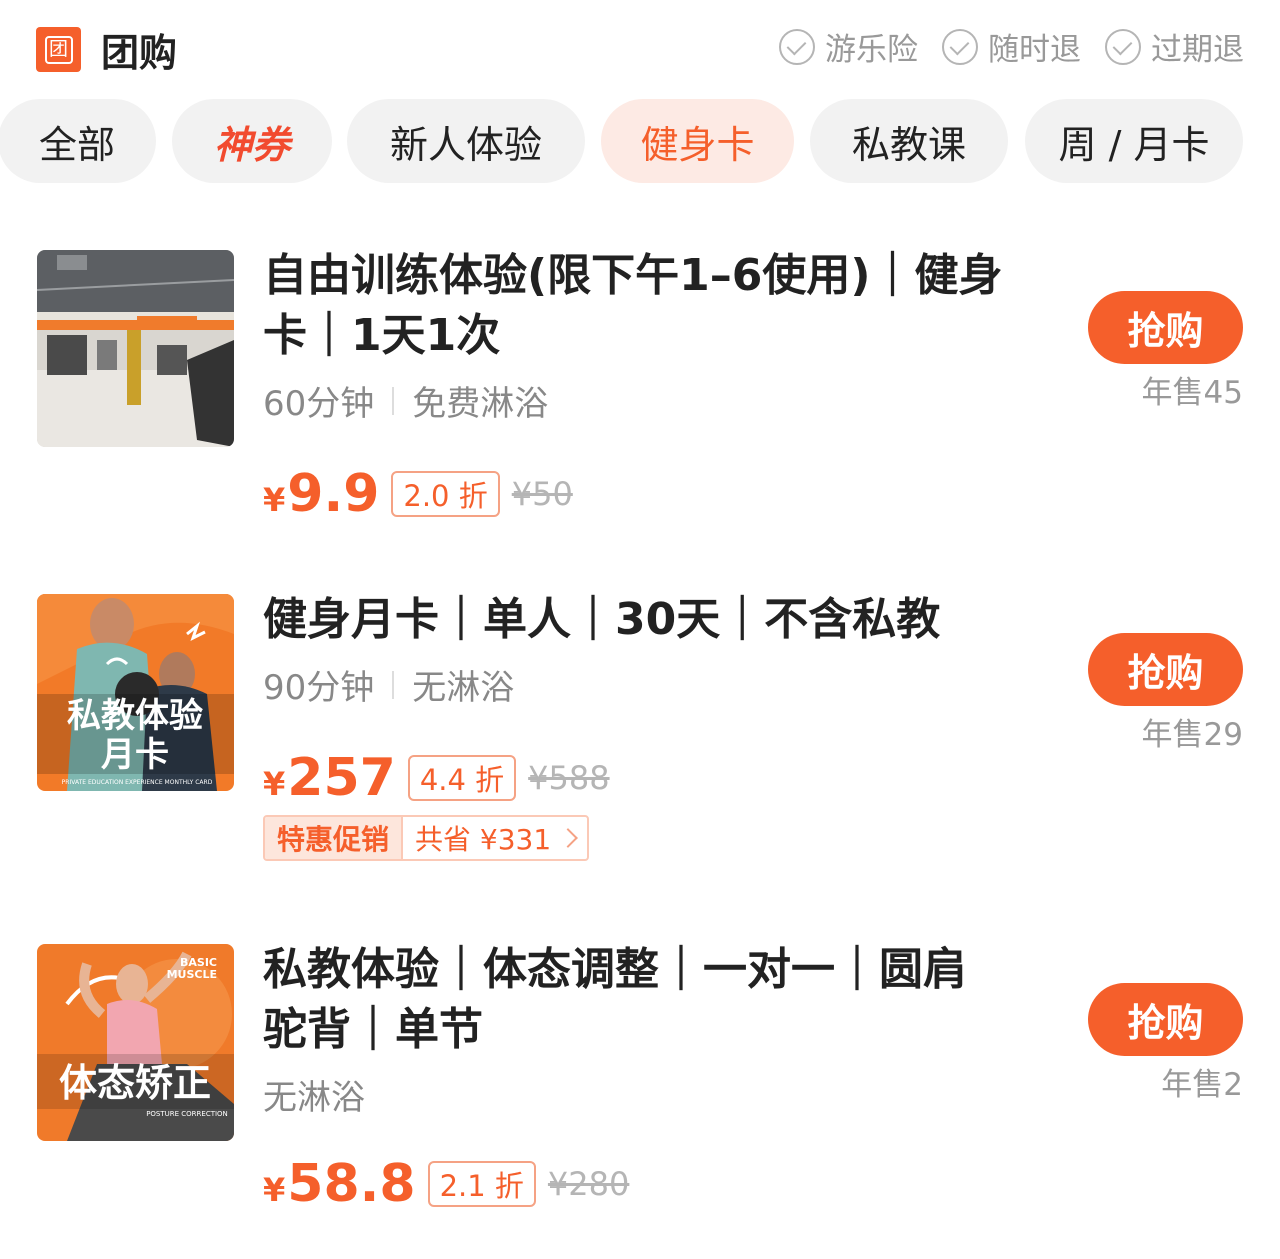  I want to click on price-value: 9.9, so click(333, 494).